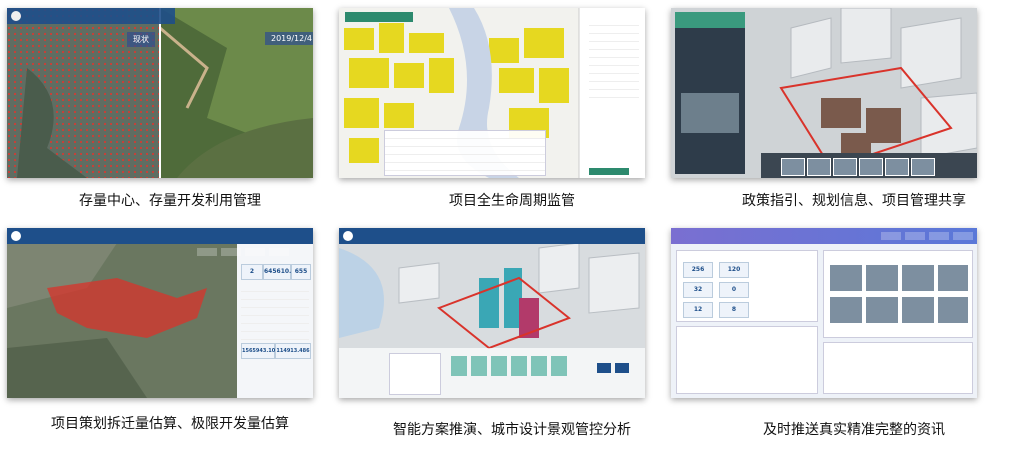 This screenshot has width=1024, height=458. Describe the element at coordinates (824, 313) in the screenshot. I see `screenshot-news-dashboard: 256 120 32 0 12 8` at that location.